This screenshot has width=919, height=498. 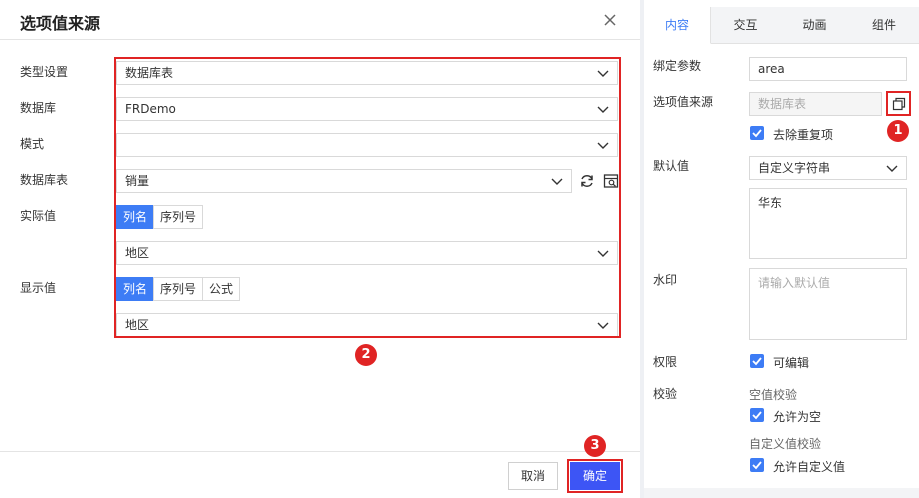 I want to click on schema-label: 模式, so click(x=32, y=144).